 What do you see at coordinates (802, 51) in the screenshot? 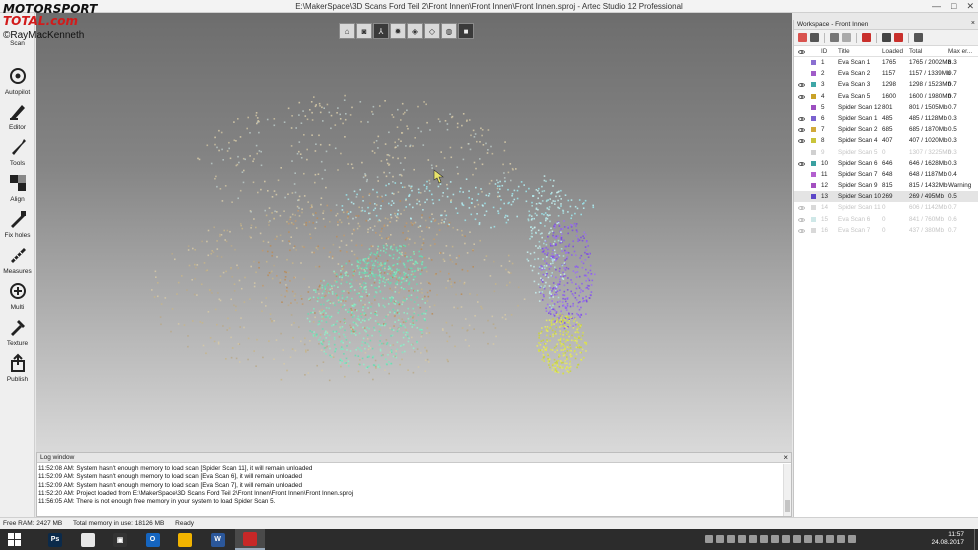
I see `visibility-column-icon` at bounding box center [802, 51].